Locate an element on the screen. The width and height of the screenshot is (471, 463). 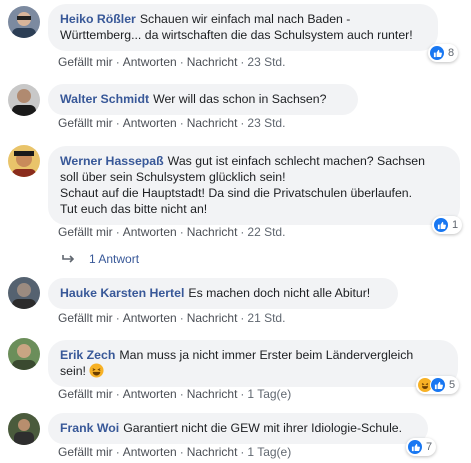
reaction-count: 1 is located at coordinates (455, 225).